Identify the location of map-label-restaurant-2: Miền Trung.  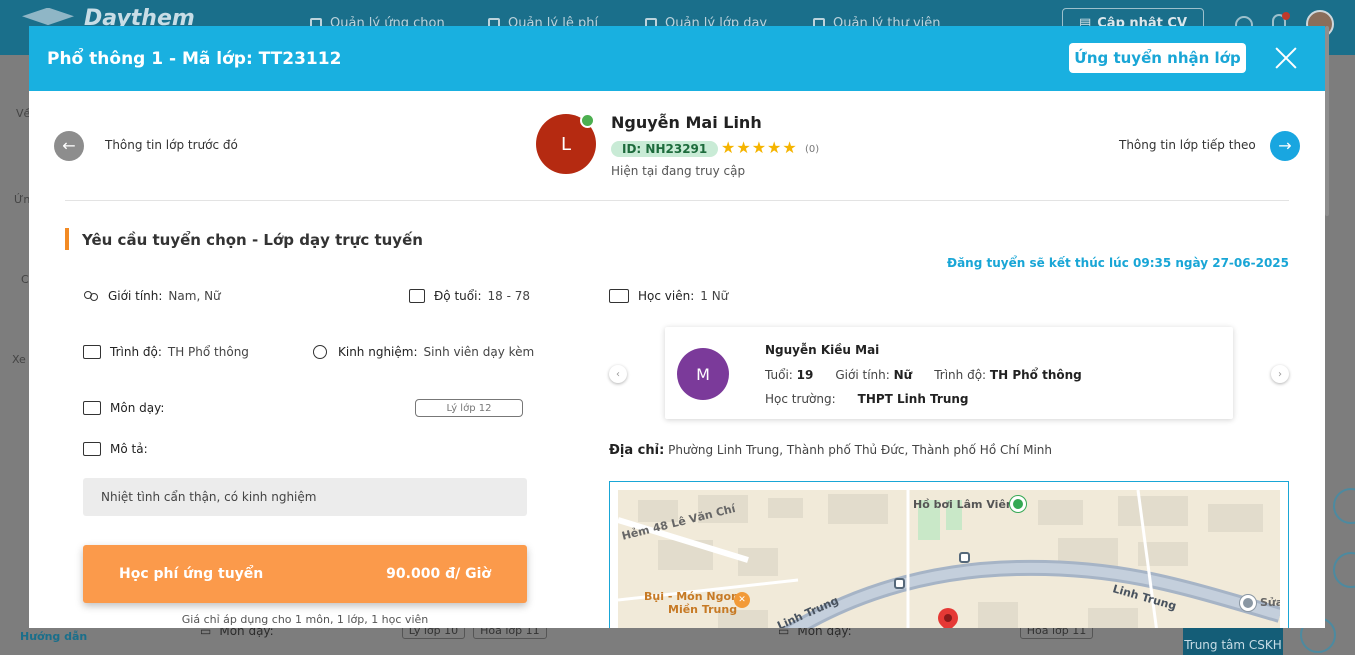
(703, 609).